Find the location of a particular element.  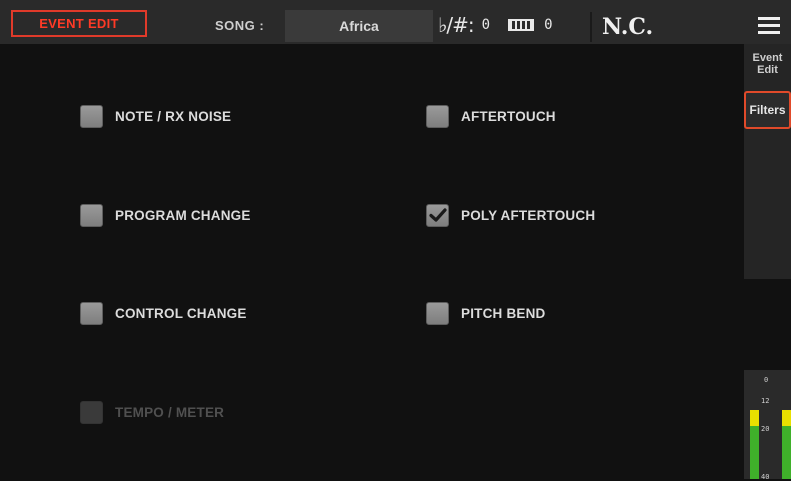

checkmark-icon is located at coordinates (437, 215).